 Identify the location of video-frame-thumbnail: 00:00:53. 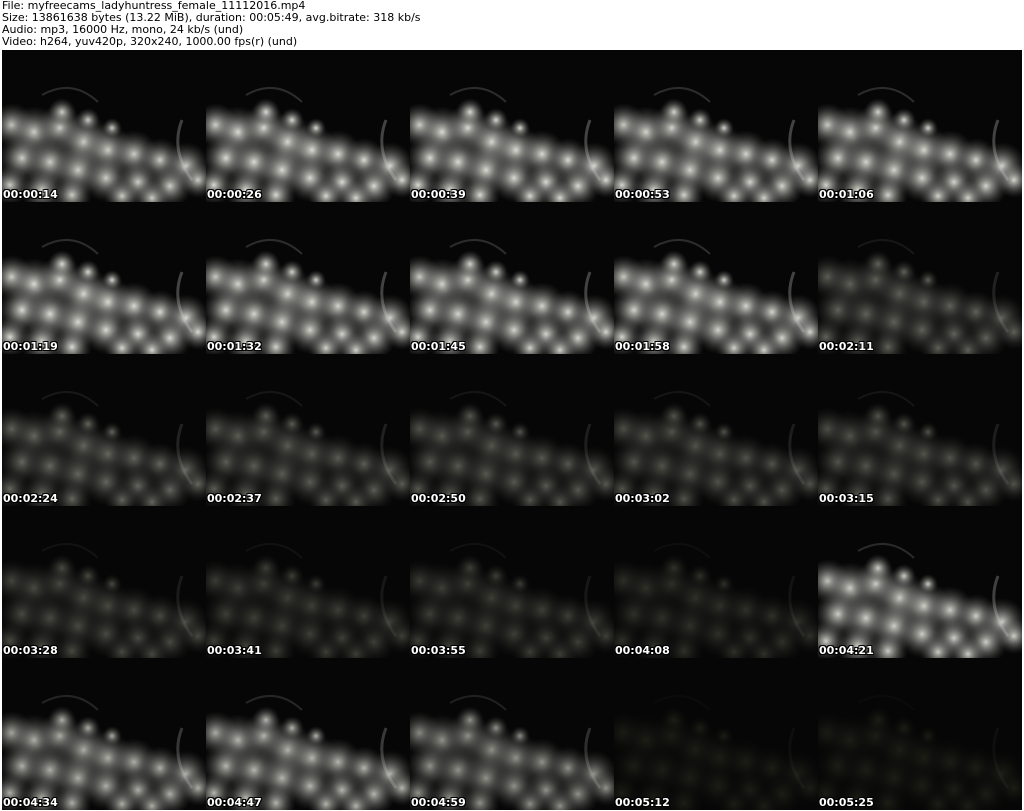
(716, 126).